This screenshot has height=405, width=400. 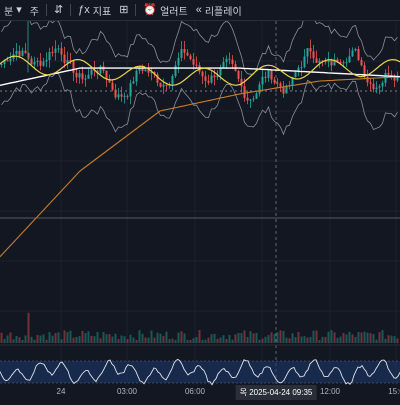 What do you see at coordinates (276, 392) in the screenshot?
I see `crosshair-time-label: 목 2025-04-24 09:35` at bounding box center [276, 392].